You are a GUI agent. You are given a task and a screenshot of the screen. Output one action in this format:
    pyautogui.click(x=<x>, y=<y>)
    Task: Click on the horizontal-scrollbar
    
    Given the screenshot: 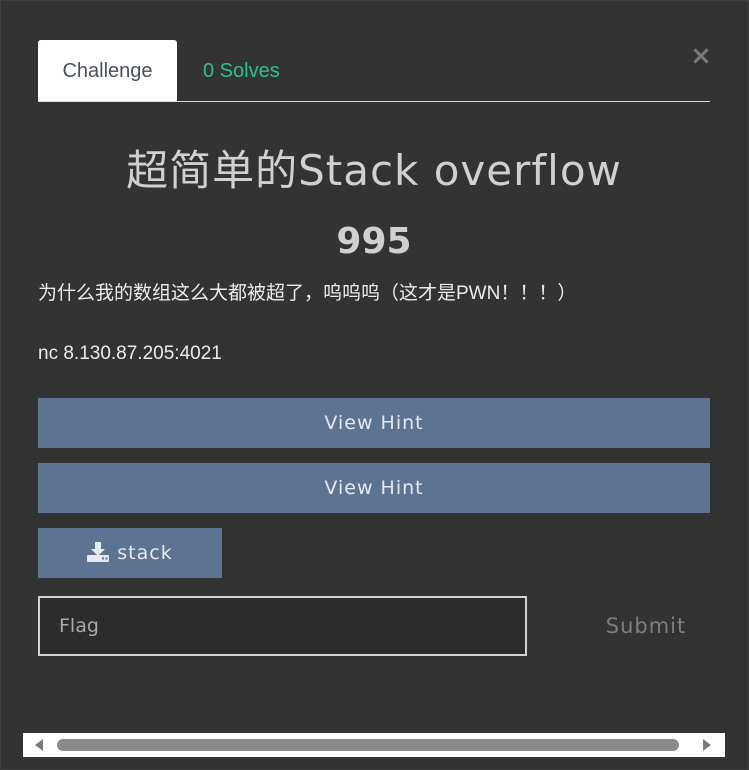 What is the action you would take?
    pyautogui.click(x=374, y=745)
    